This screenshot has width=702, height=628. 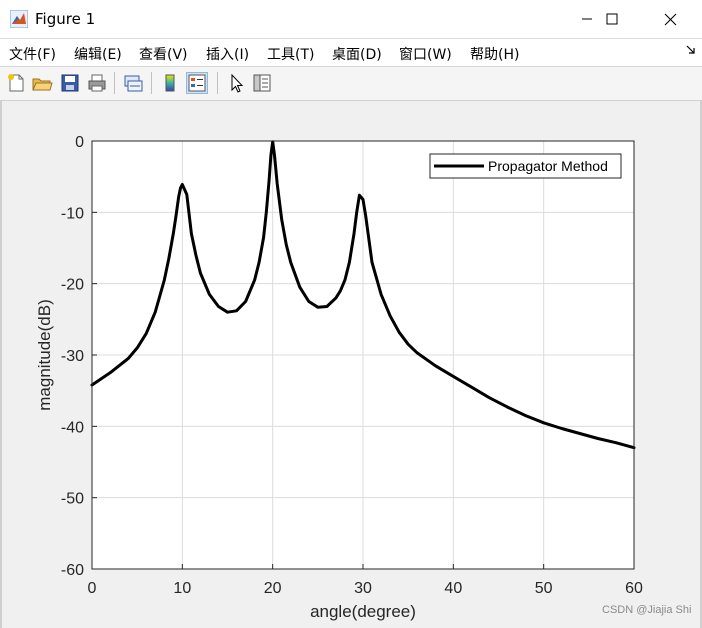 What do you see at coordinates (182, 588) in the screenshot?
I see `x-tick-label: 10` at bounding box center [182, 588].